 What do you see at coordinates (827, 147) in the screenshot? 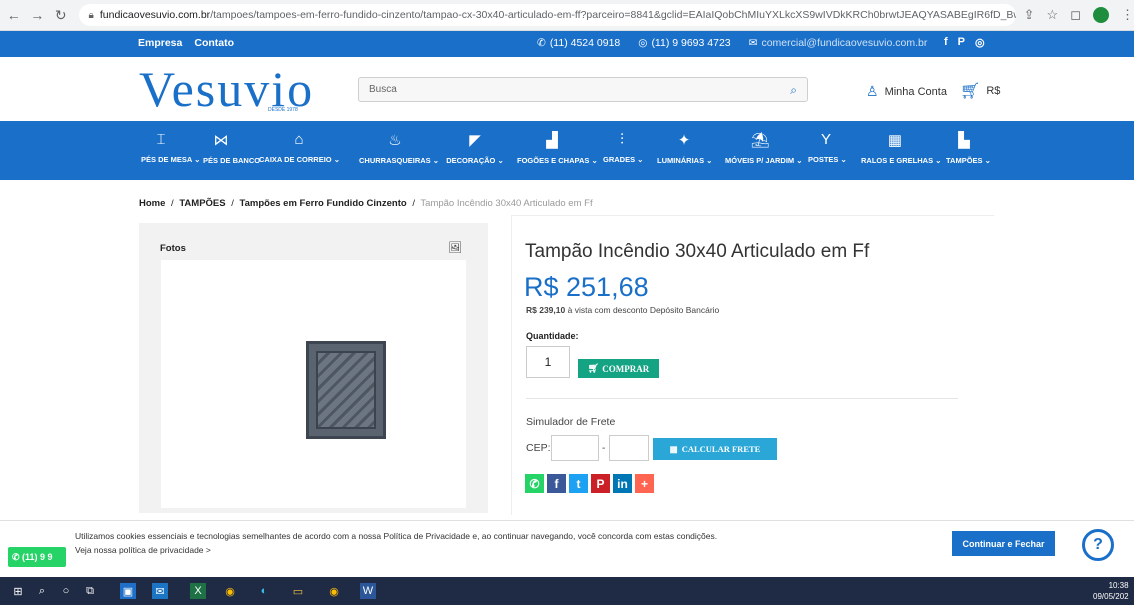
I see `cat-postes: Y POSTES ⌄` at bounding box center [827, 147].